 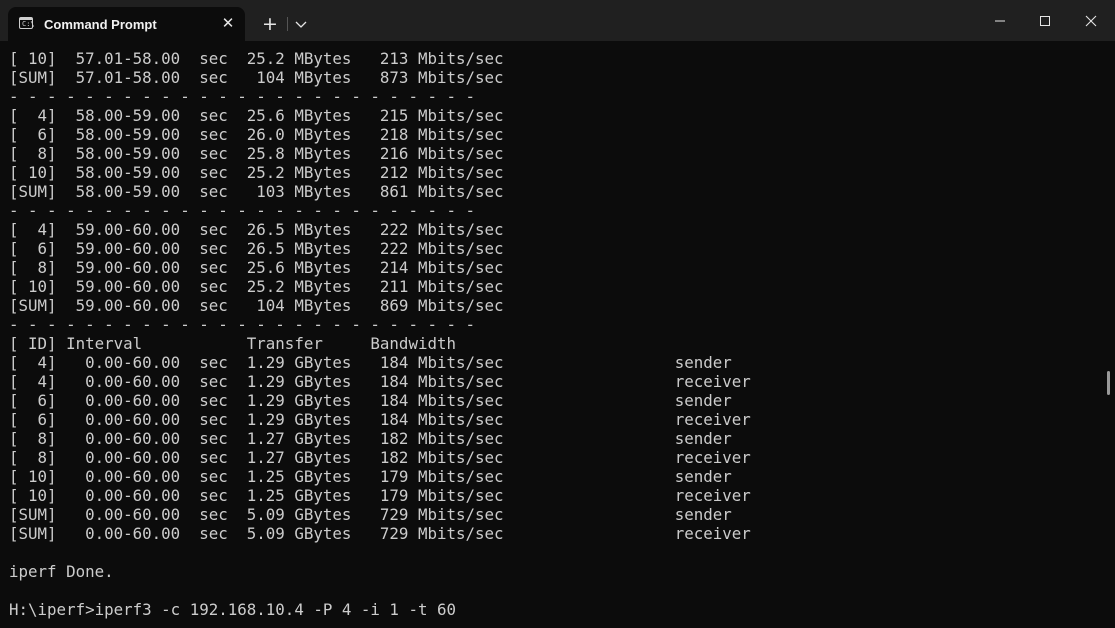 I want to click on minimize-icon, so click(x=1000, y=21).